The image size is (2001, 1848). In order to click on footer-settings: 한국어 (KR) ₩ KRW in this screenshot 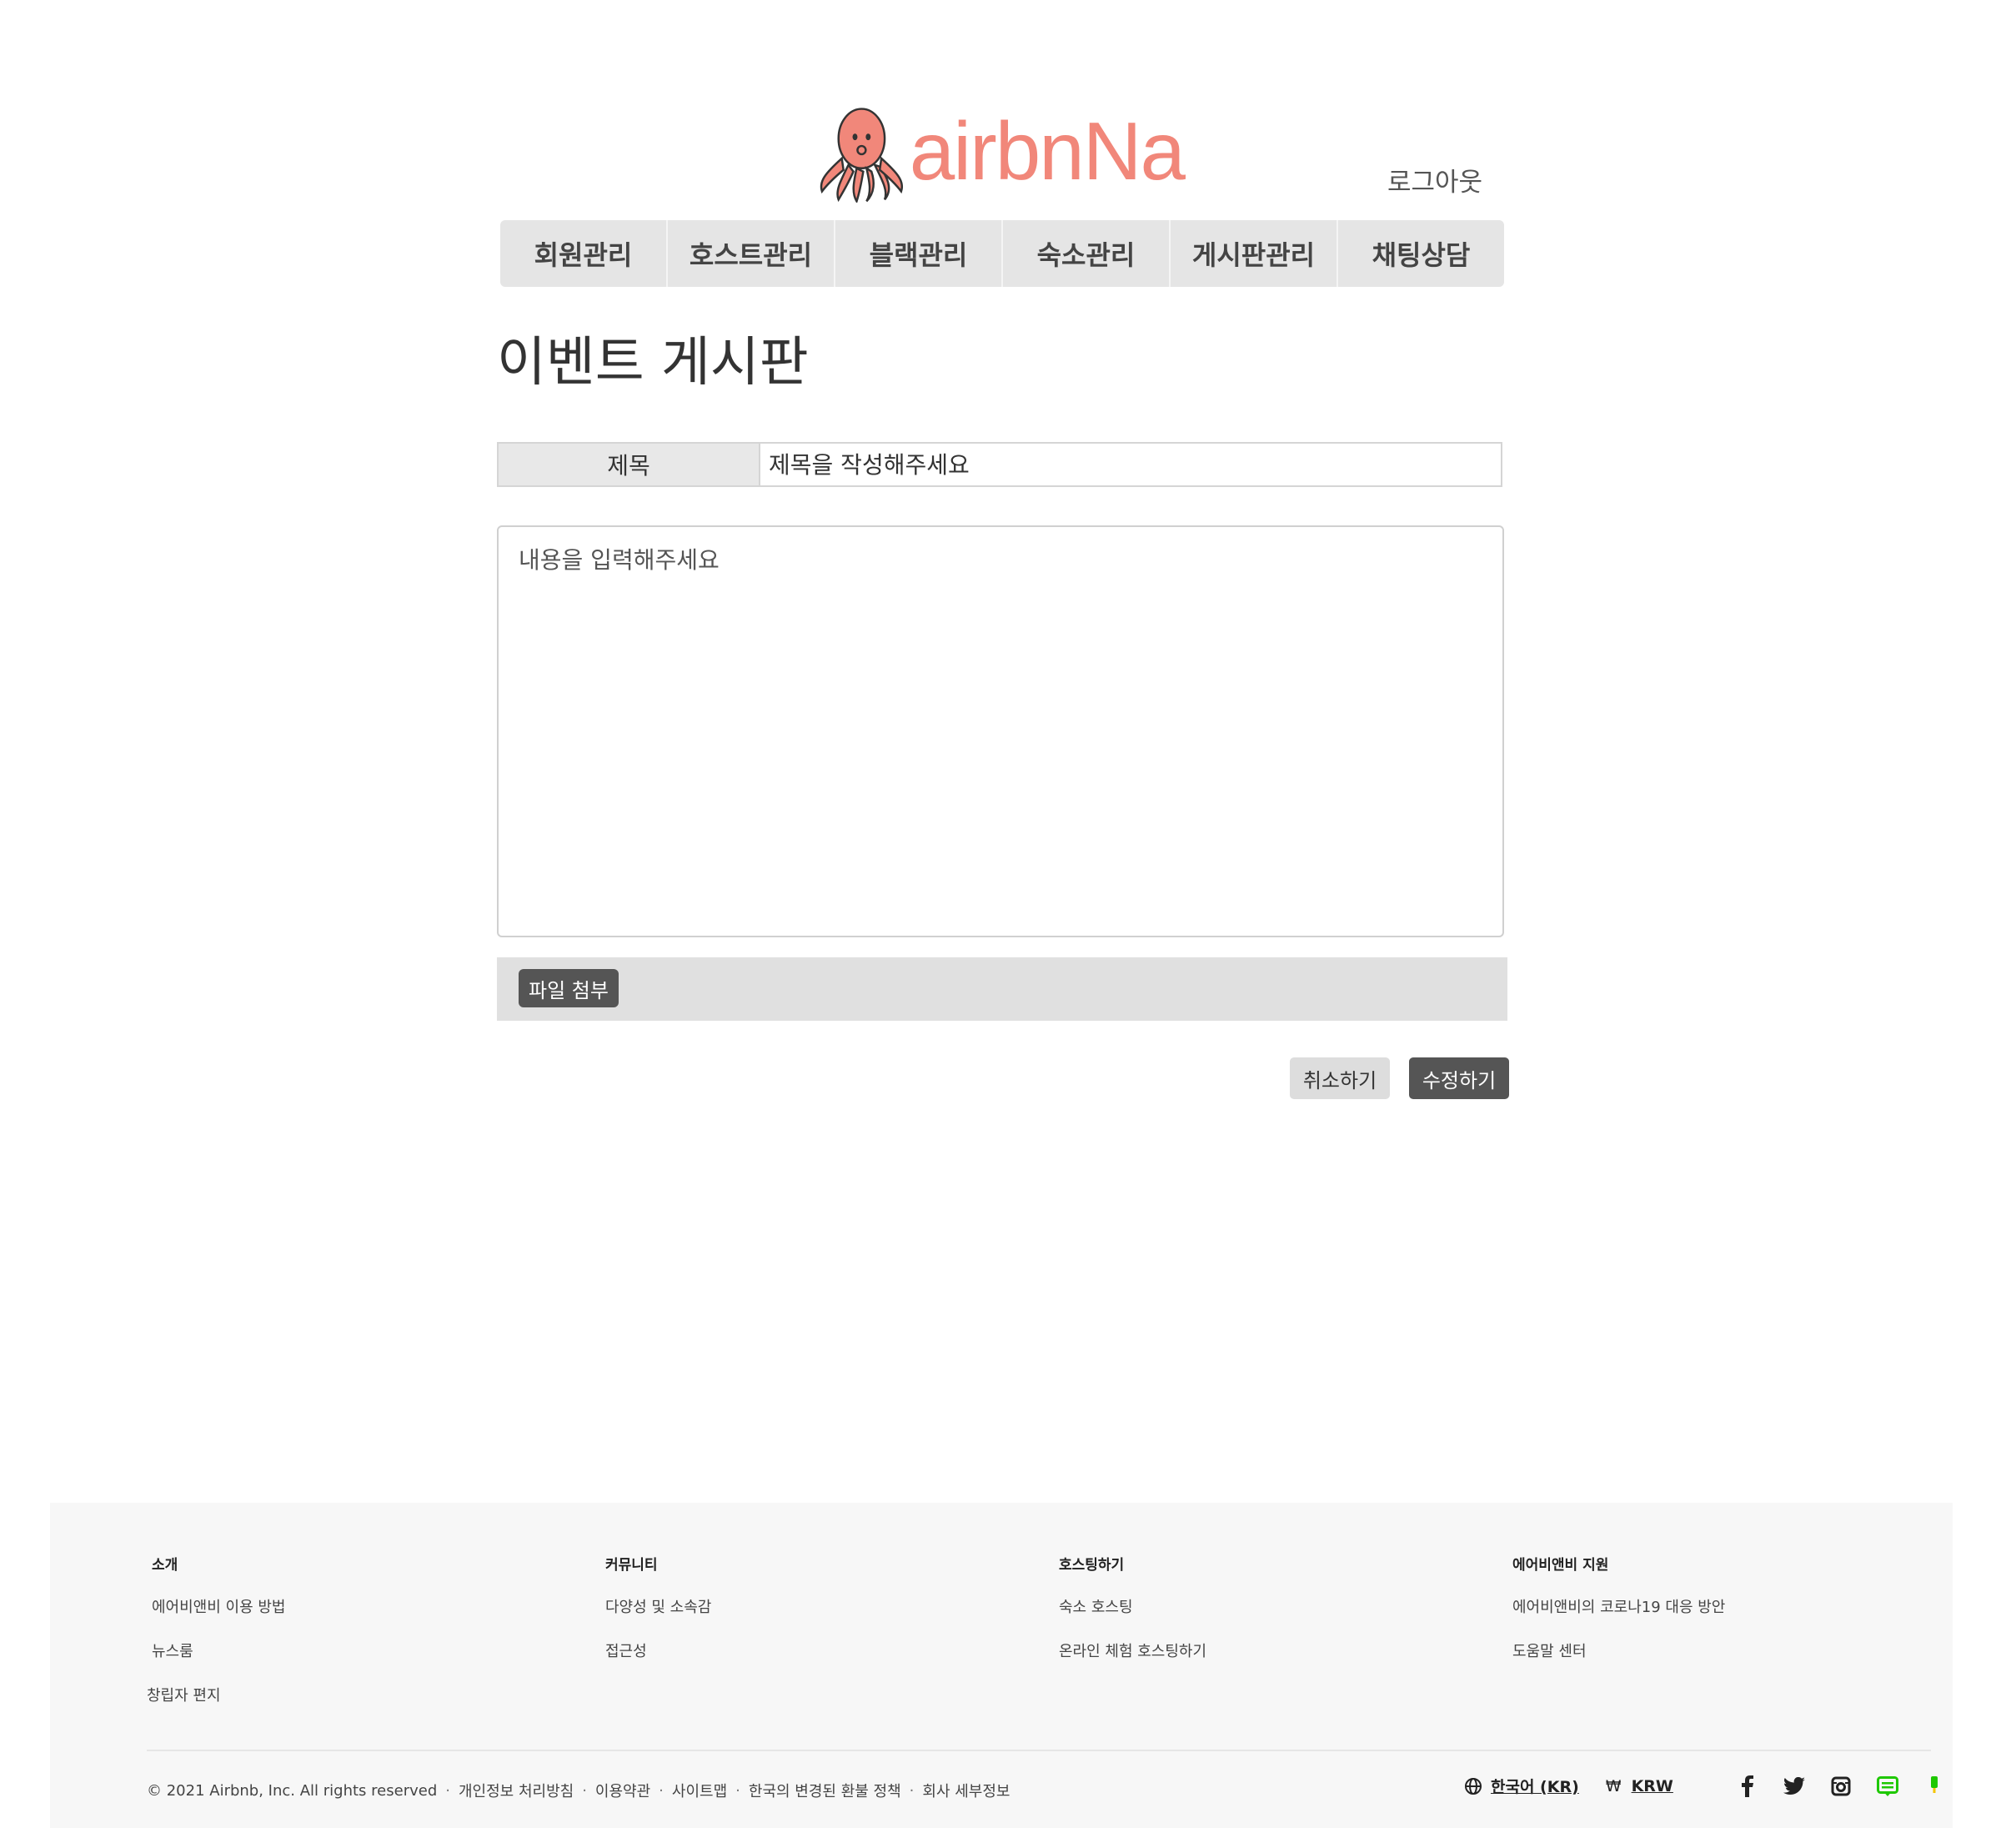, I will do `click(1704, 1786)`.